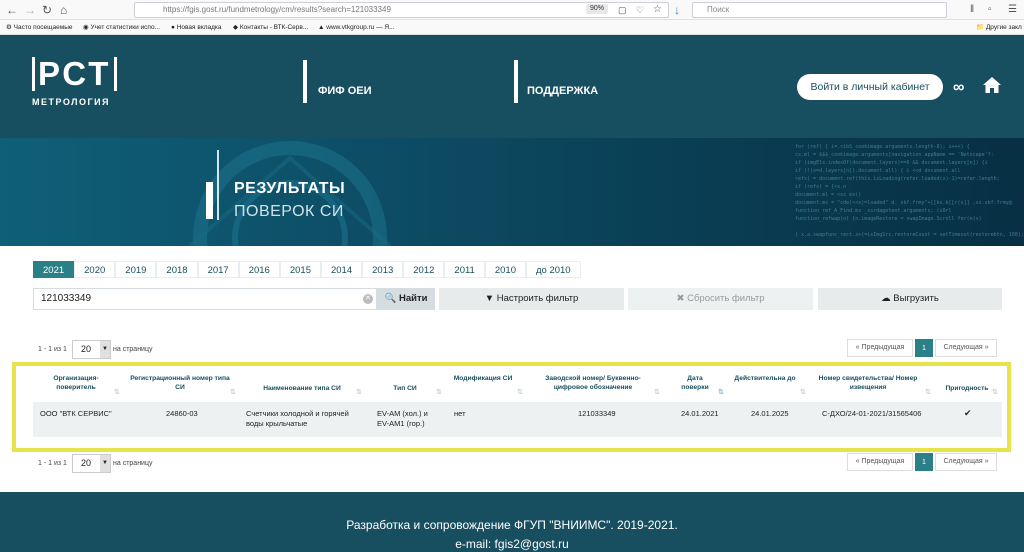 This screenshot has width=1024, height=552. Describe the element at coordinates (390, 298) in the screenshot. I see `search-icon: 🔍` at that location.